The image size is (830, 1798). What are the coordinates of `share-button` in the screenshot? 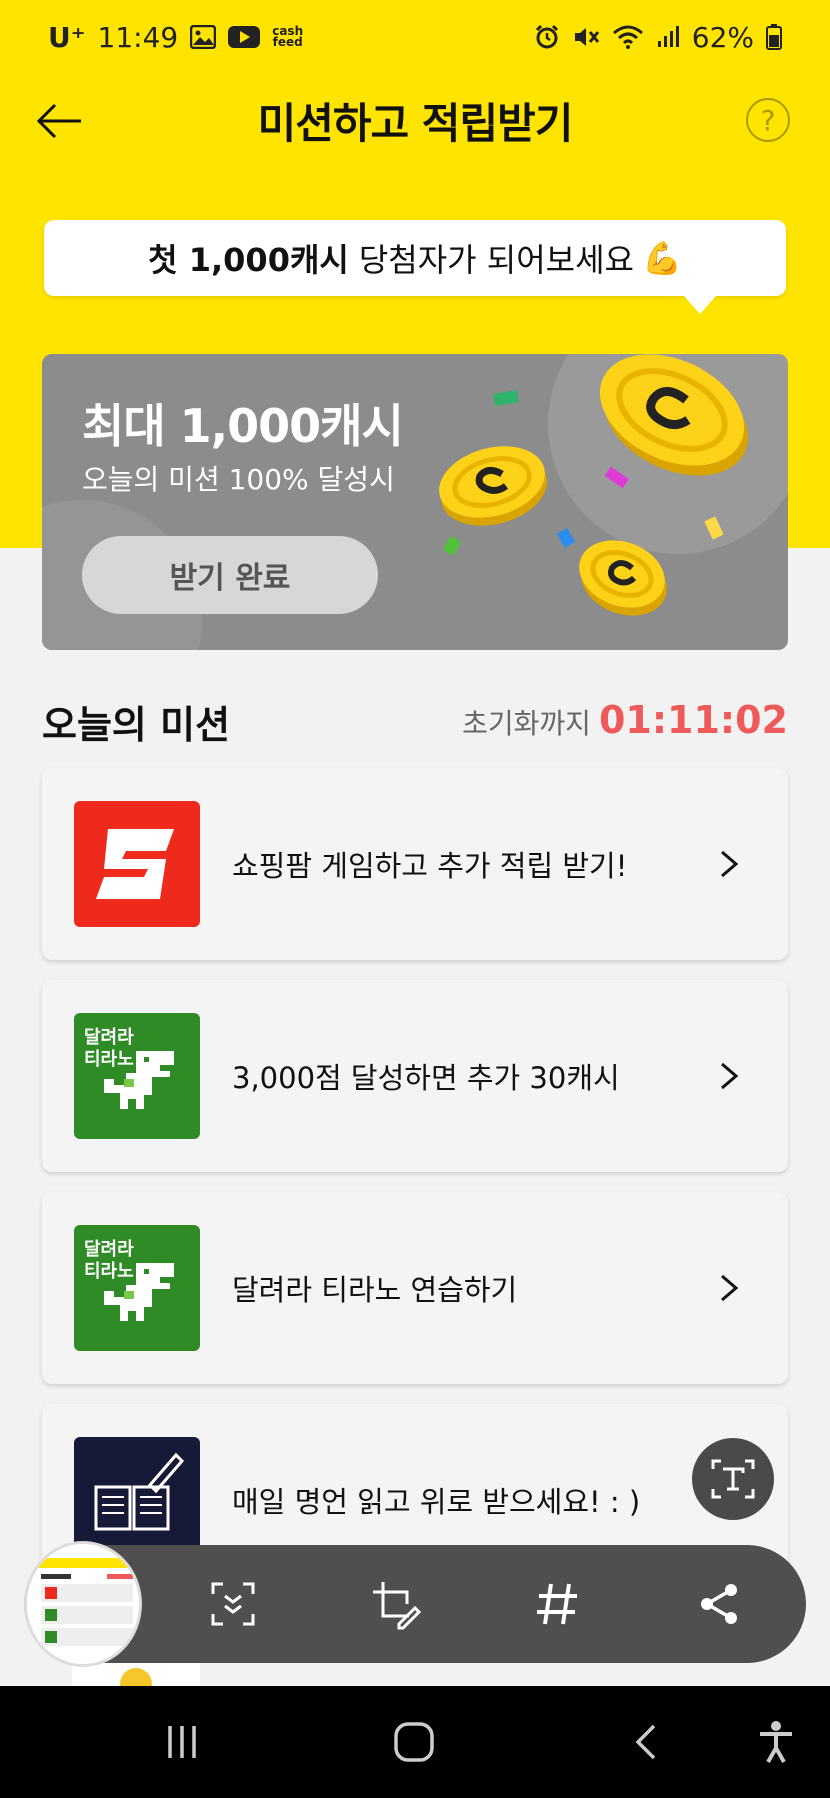 It's located at (719, 1604).